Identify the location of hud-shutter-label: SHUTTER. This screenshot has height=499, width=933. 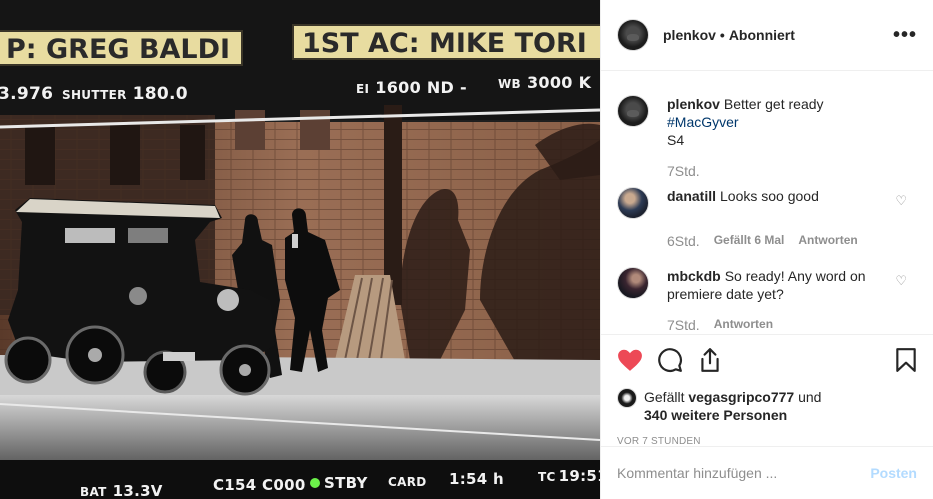
(94, 95).